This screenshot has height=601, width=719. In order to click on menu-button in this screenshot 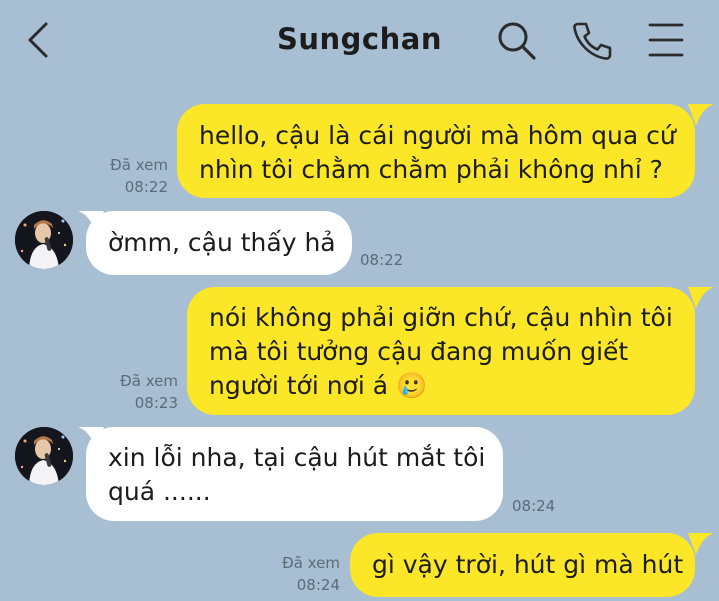, I will do `click(666, 40)`.